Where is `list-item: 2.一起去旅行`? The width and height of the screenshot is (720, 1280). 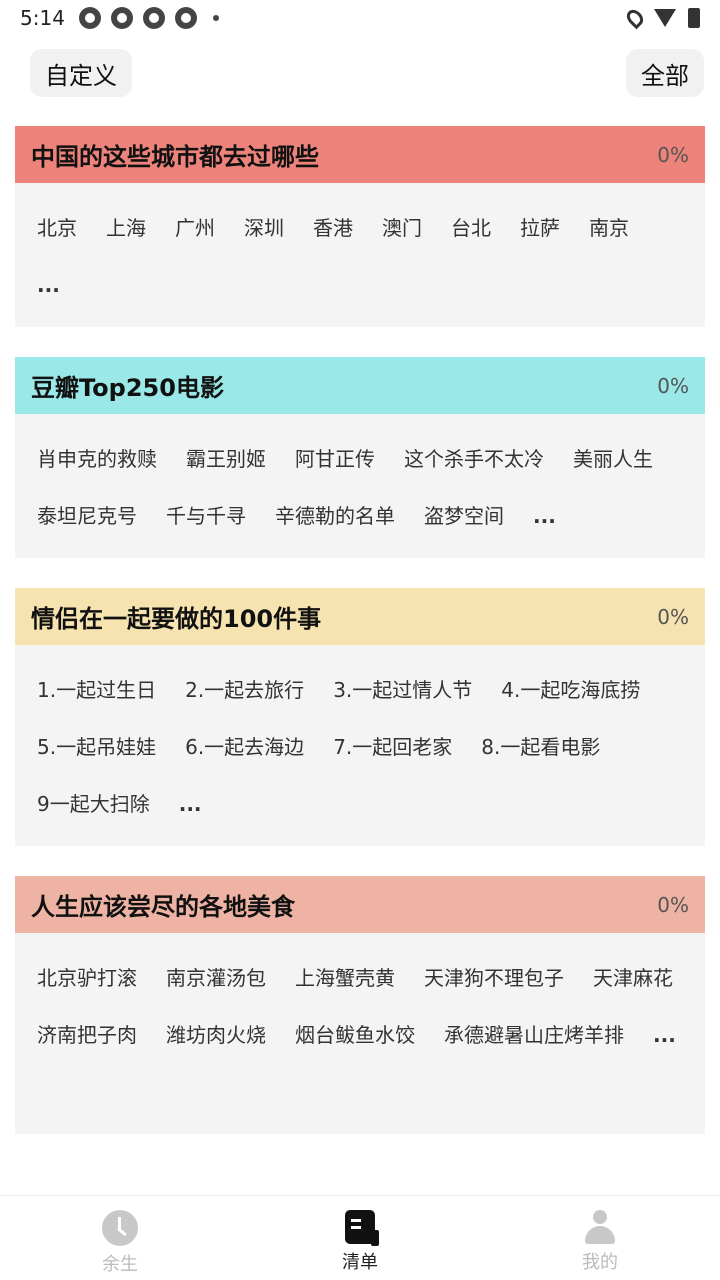 list-item: 2.一起去旅行 is located at coordinates (244, 685).